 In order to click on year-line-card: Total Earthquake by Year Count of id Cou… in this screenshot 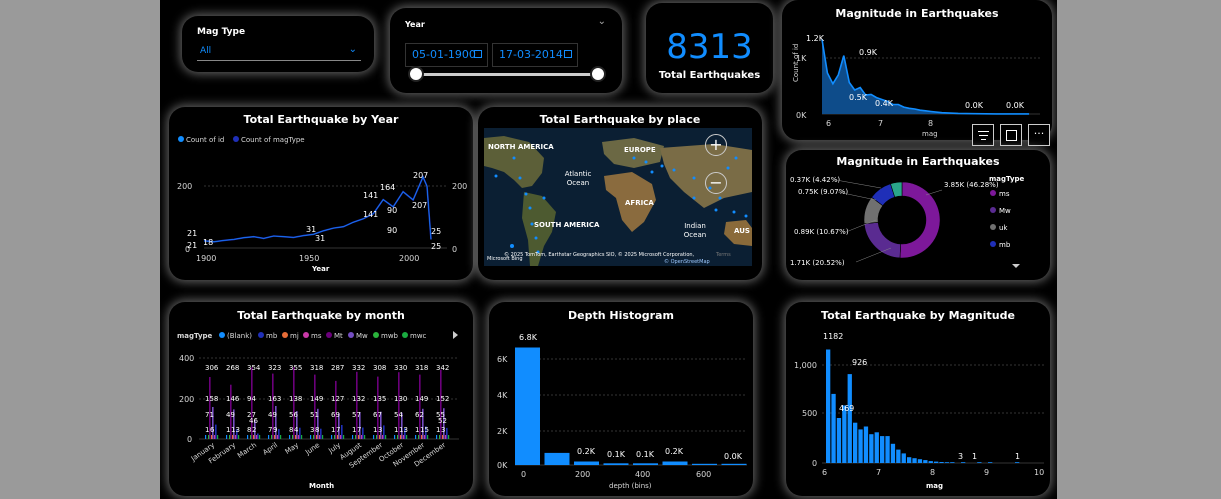, I will do `click(321, 193)`.